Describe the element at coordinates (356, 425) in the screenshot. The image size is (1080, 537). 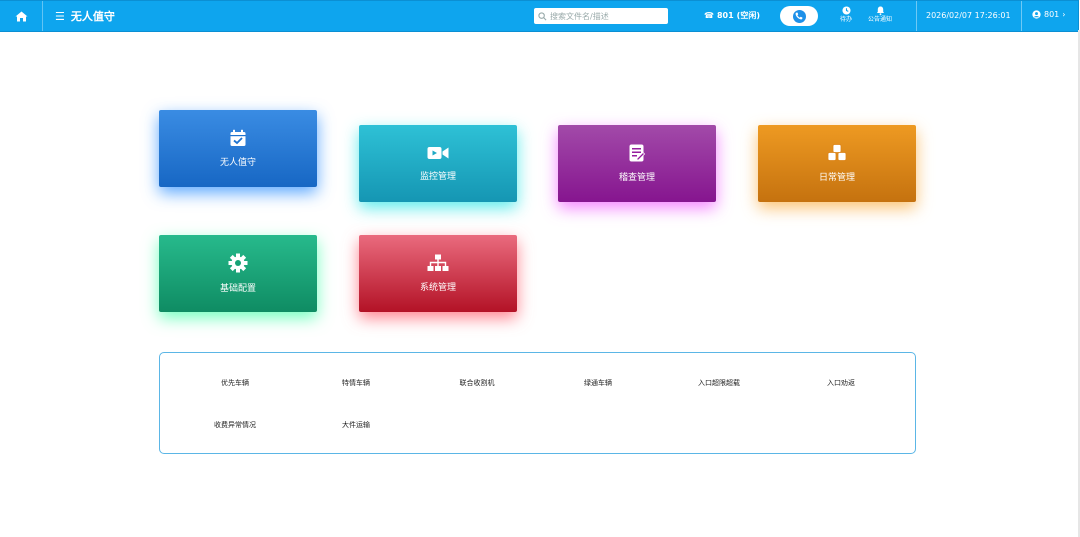
I see `quick-link: 大件运输` at that location.